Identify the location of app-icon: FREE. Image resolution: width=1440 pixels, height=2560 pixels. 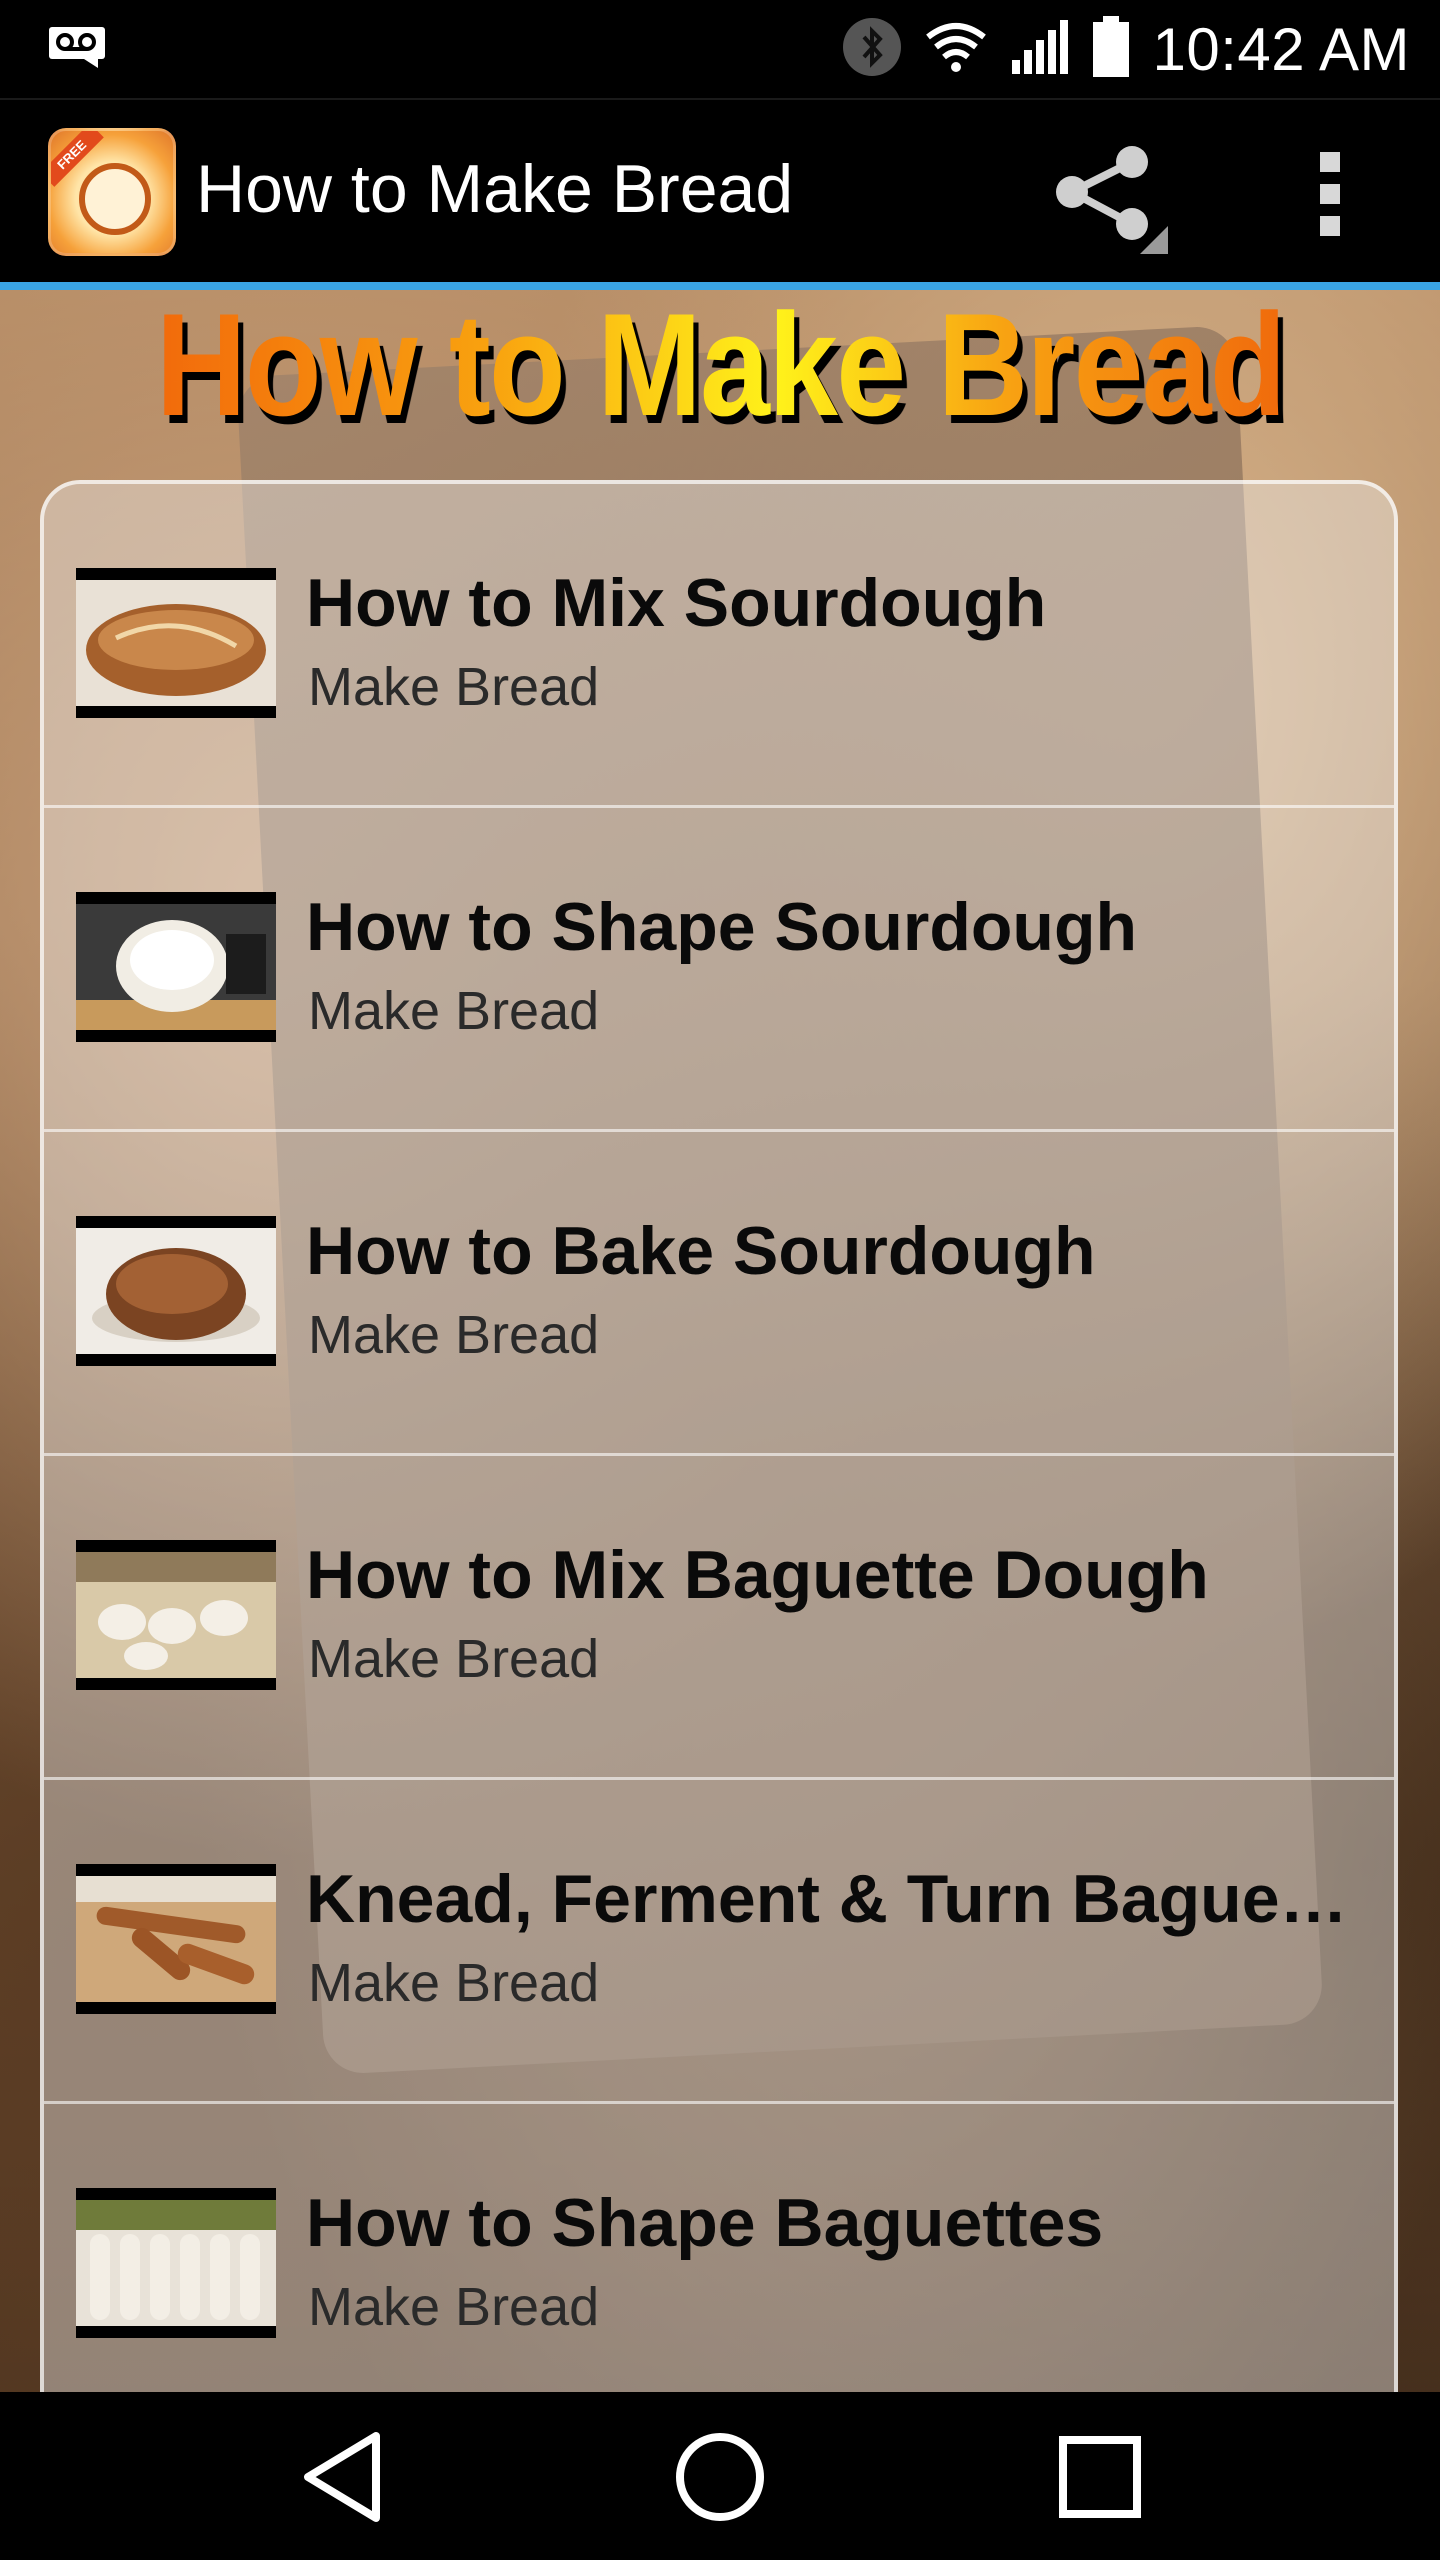
(112, 192).